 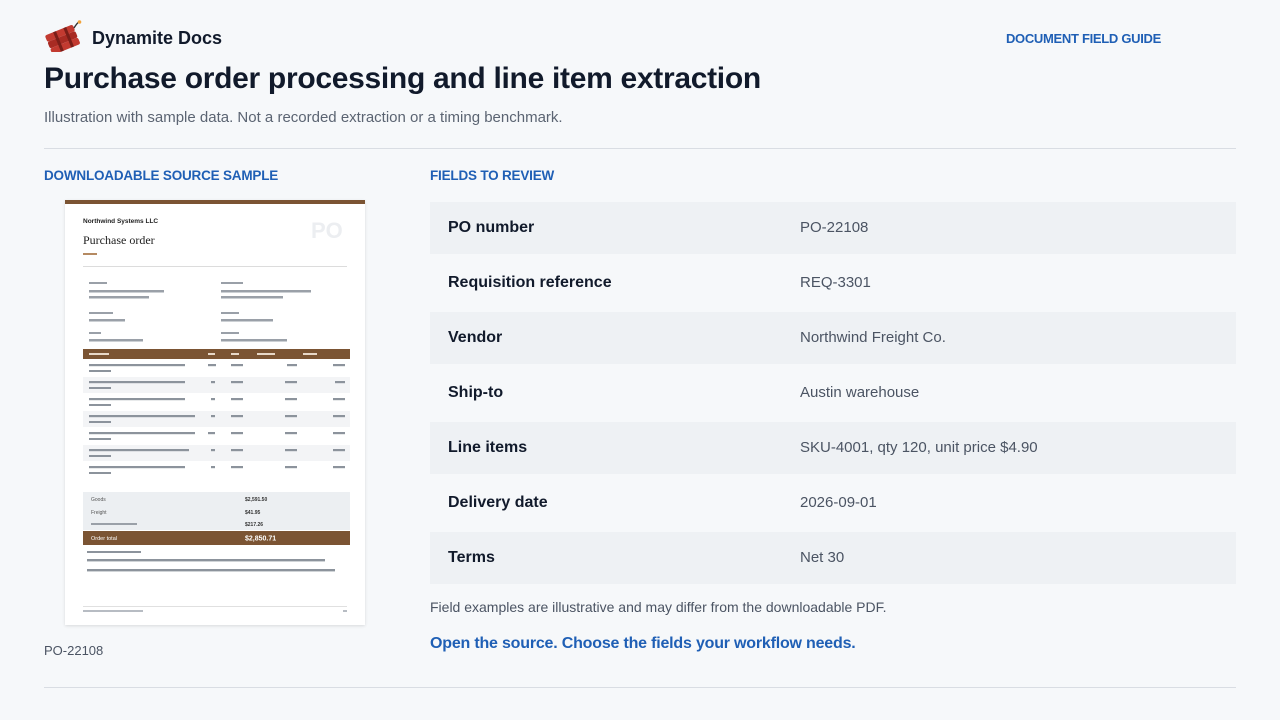 What do you see at coordinates (215, 412) in the screenshot?
I see `source-document-thumbnail: Northwind Systems LLC Purchase order PO` at bounding box center [215, 412].